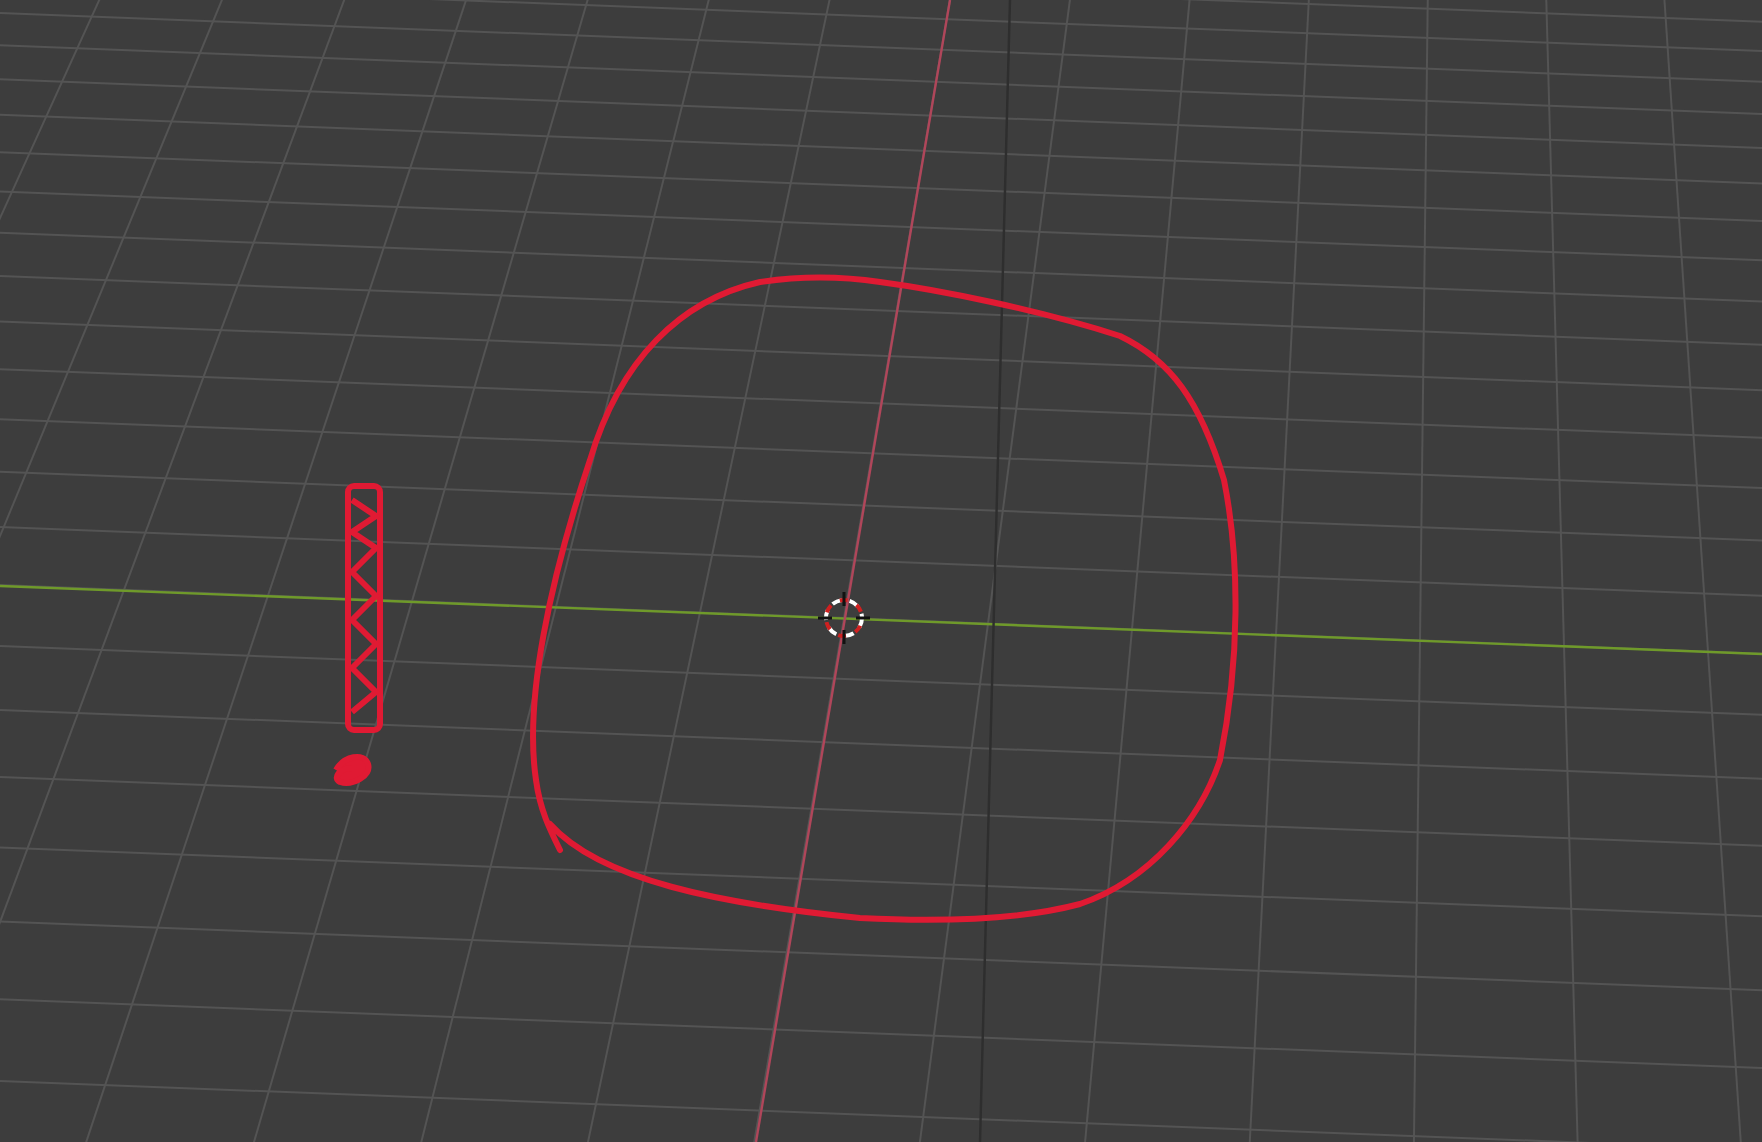  Describe the element at coordinates (352, 769) in the screenshot. I see `scribble-mark` at that location.